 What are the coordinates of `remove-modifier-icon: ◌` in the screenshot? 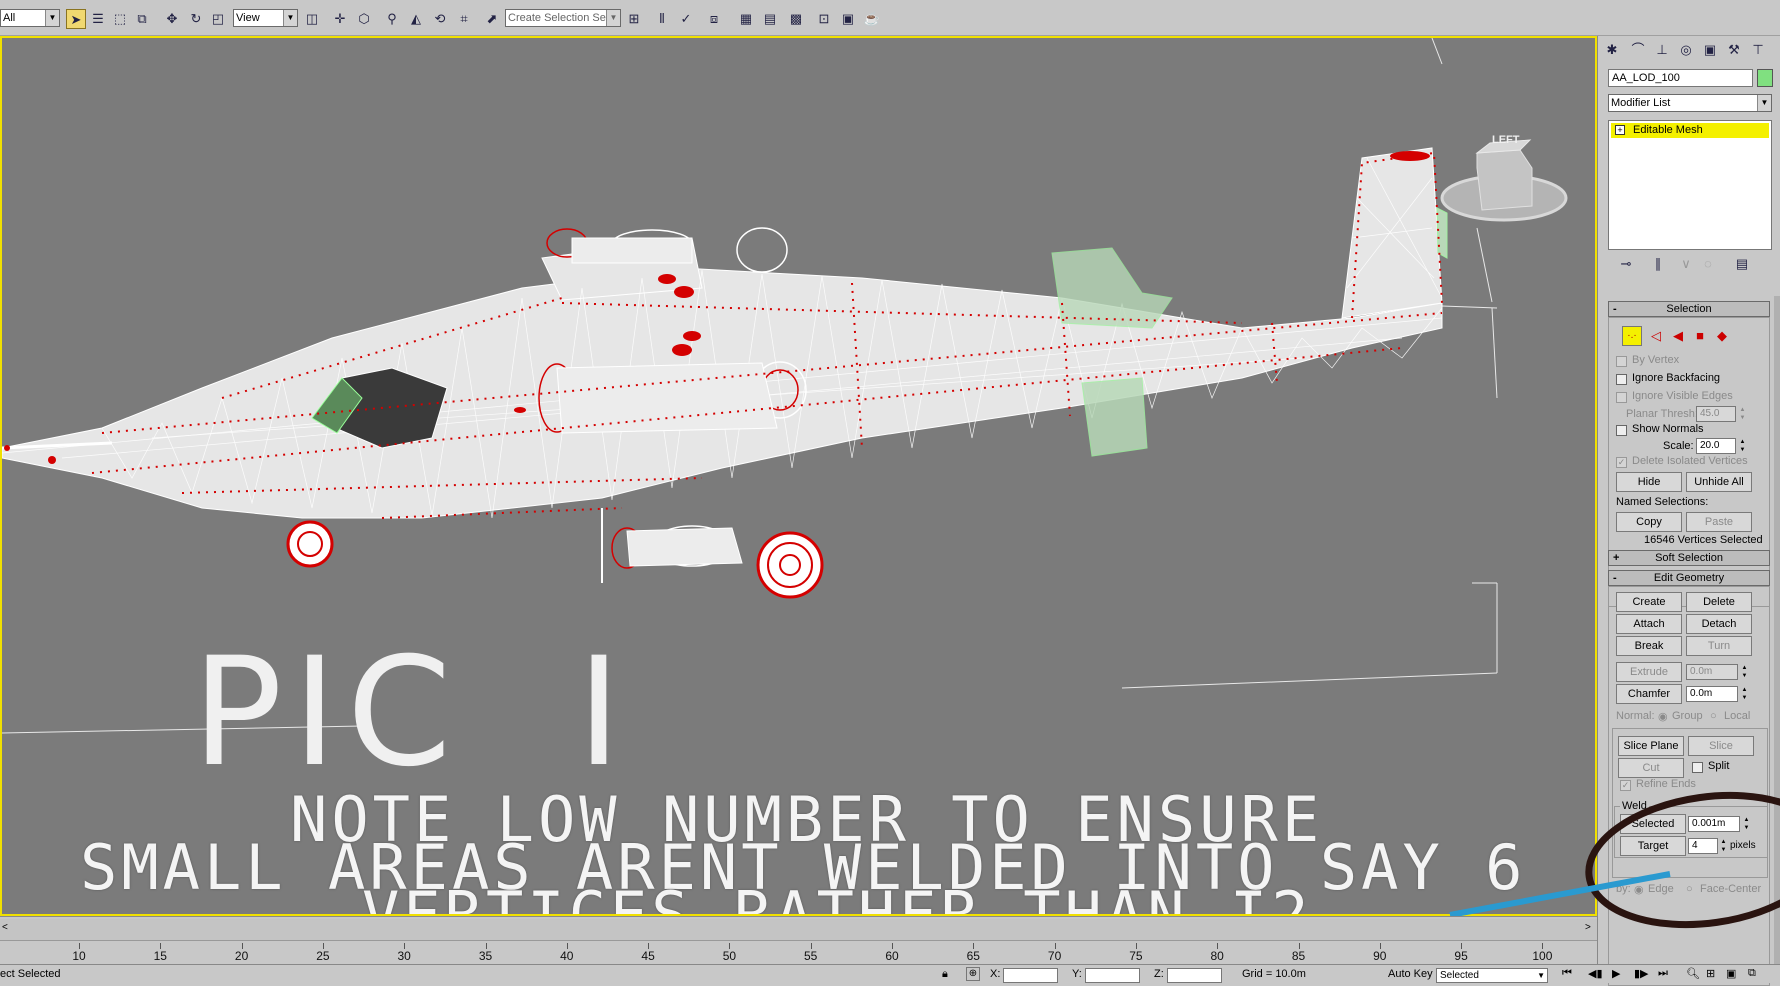 It's located at (1708, 264).